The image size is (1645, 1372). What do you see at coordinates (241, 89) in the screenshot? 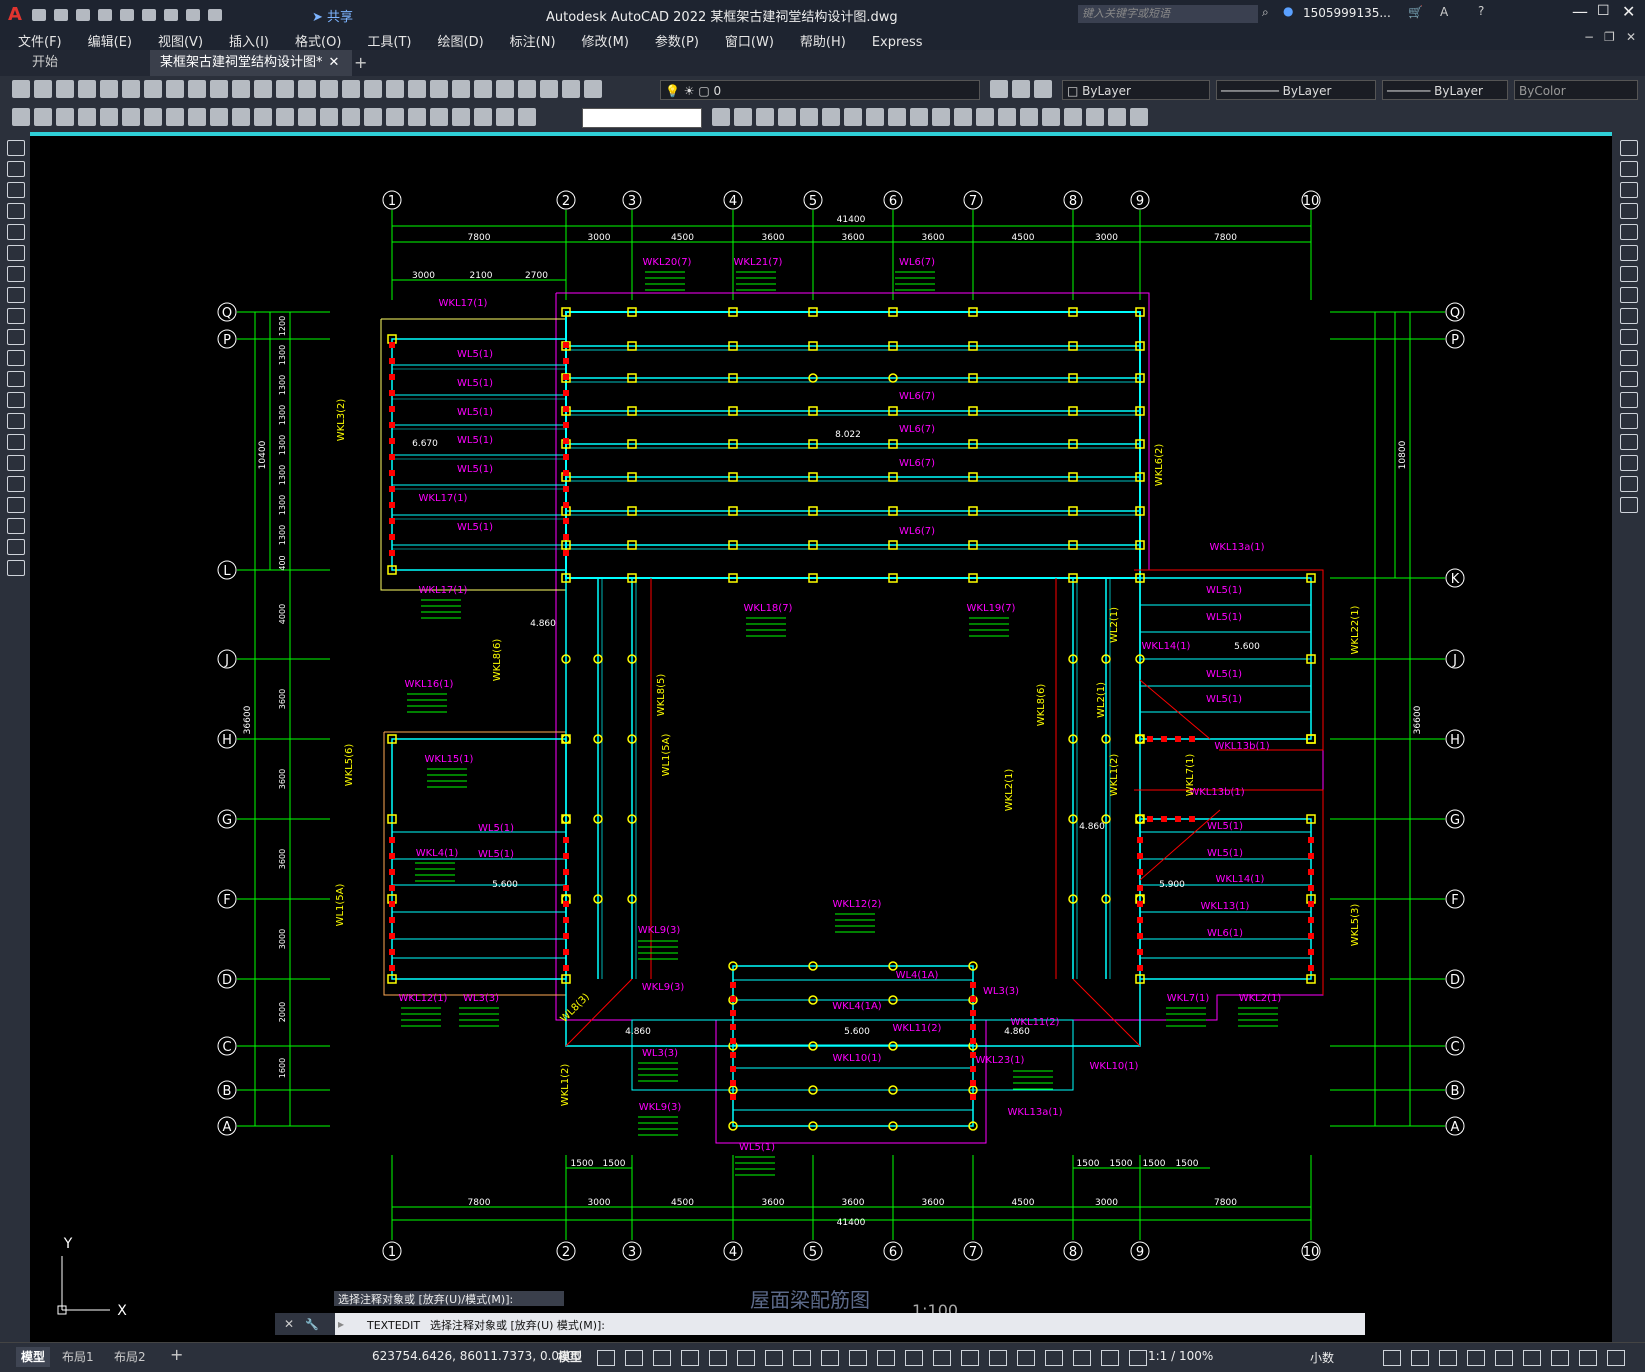
I see `standard-tool-10-icon` at bounding box center [241, 89].